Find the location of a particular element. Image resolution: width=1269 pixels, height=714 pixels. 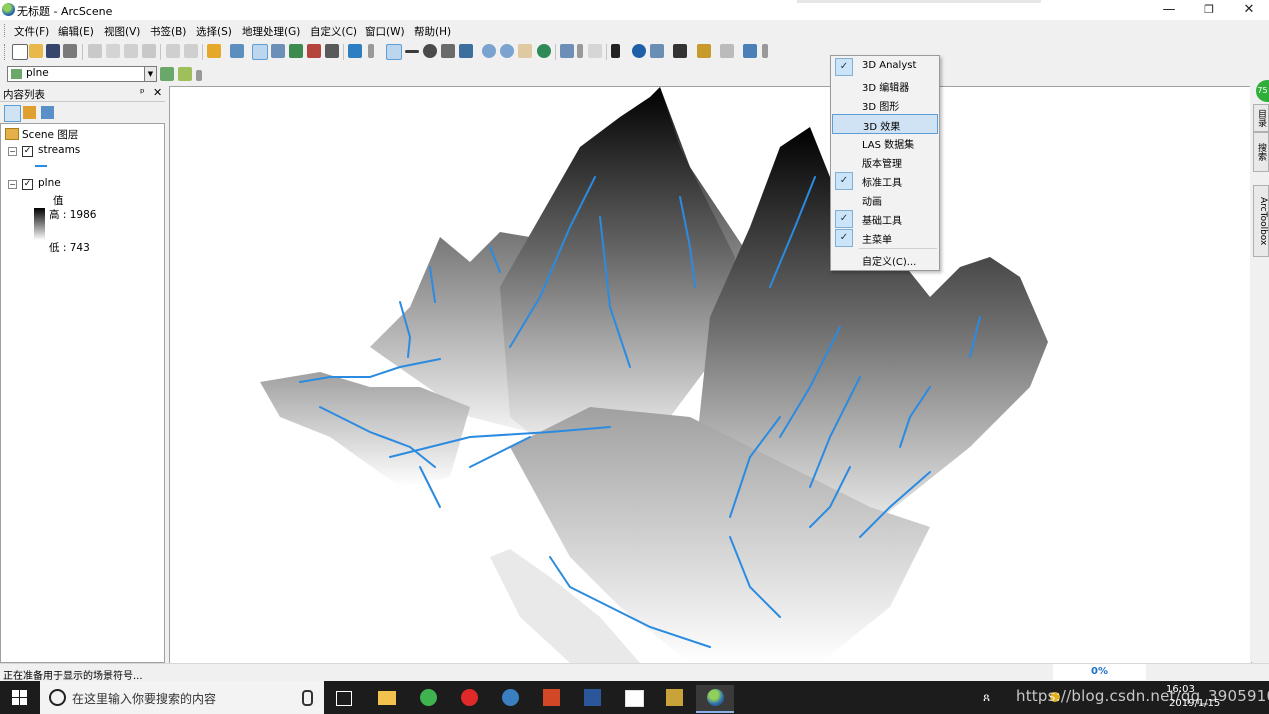

minimize-button: — is located at coordinates (1169, 10).